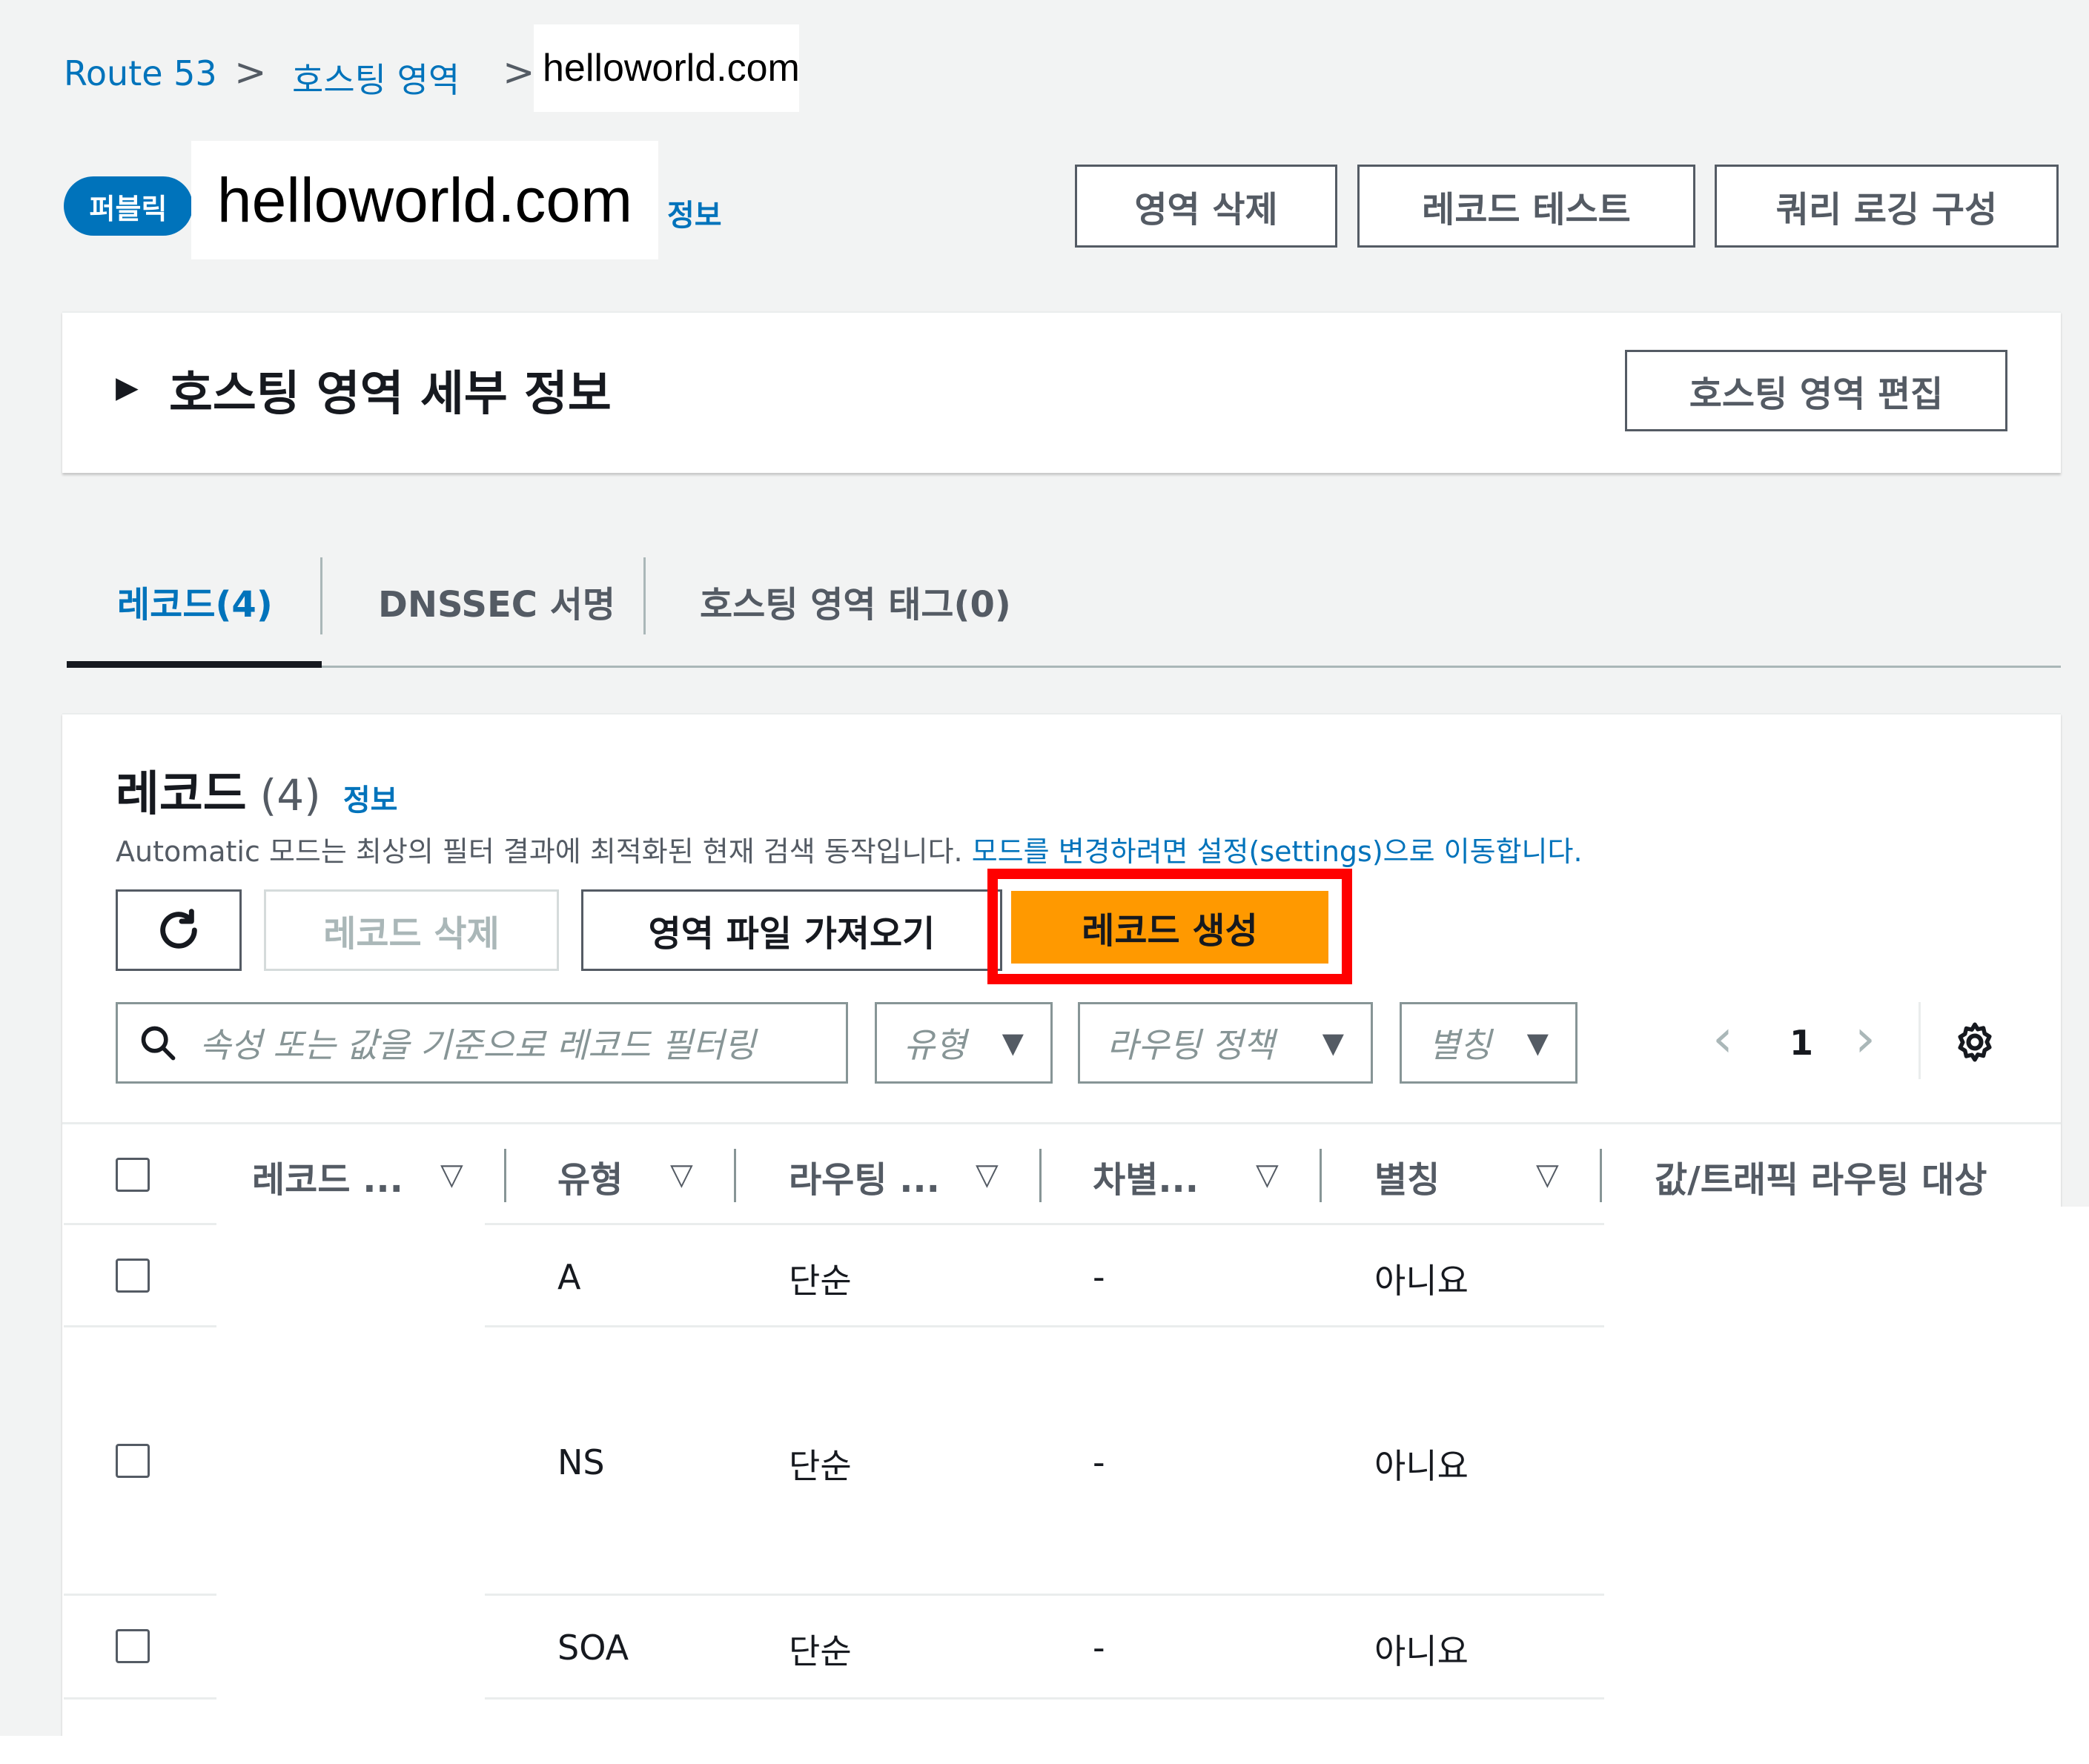 Image resolution: width=2089 pixels, height=1764 pixels. What do you see at coordinates (1887, 207) in the screenshot?
I see `query-logging-button: 쿼리 로깅 구성` at bounding box center [1887, 207].